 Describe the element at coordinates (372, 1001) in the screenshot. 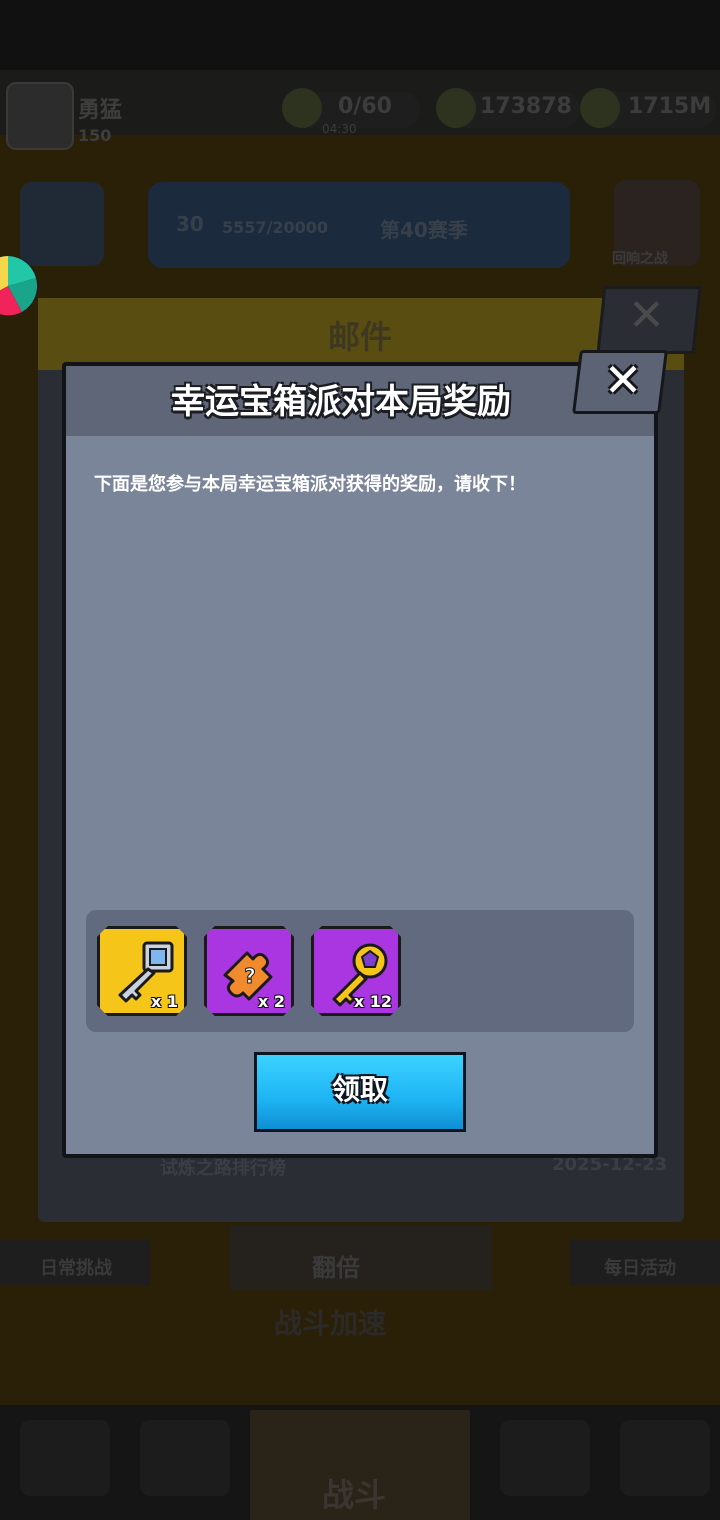

I see `reward-count: x 12` at that location.